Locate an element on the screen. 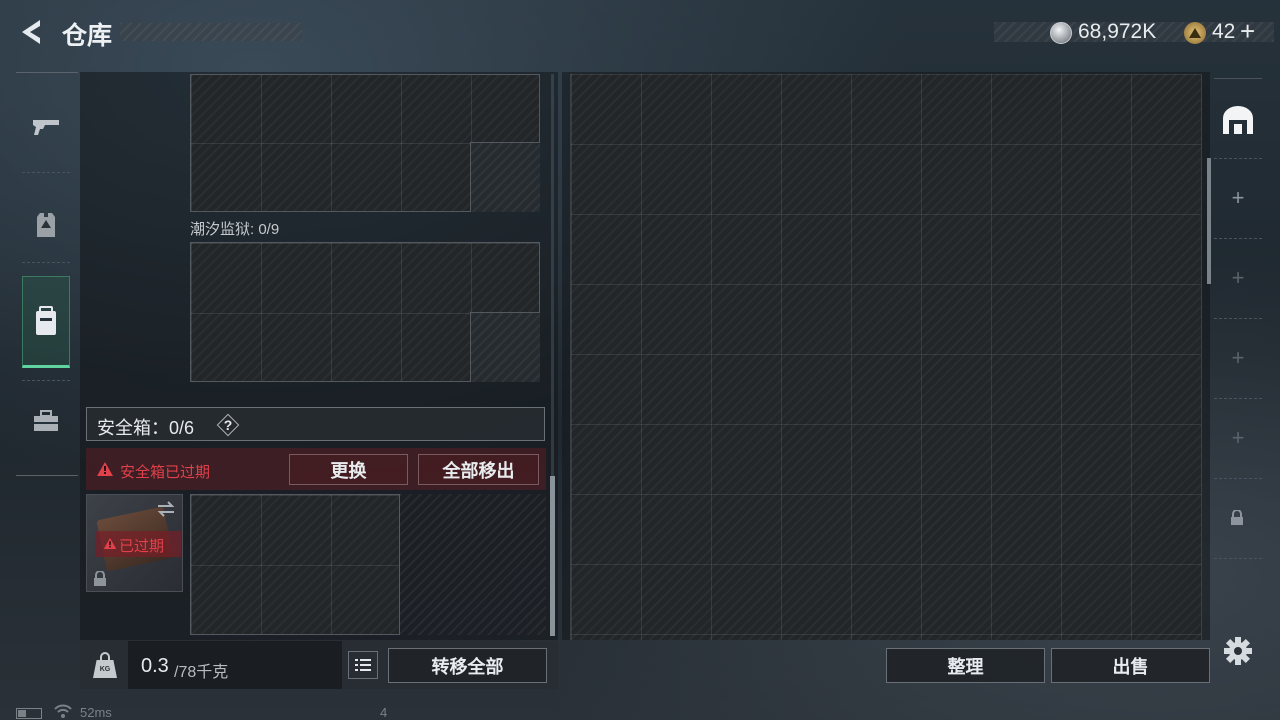 The image size is (1280, 720). container-grid-top-empty-slot is located at coordinates (505, 177).